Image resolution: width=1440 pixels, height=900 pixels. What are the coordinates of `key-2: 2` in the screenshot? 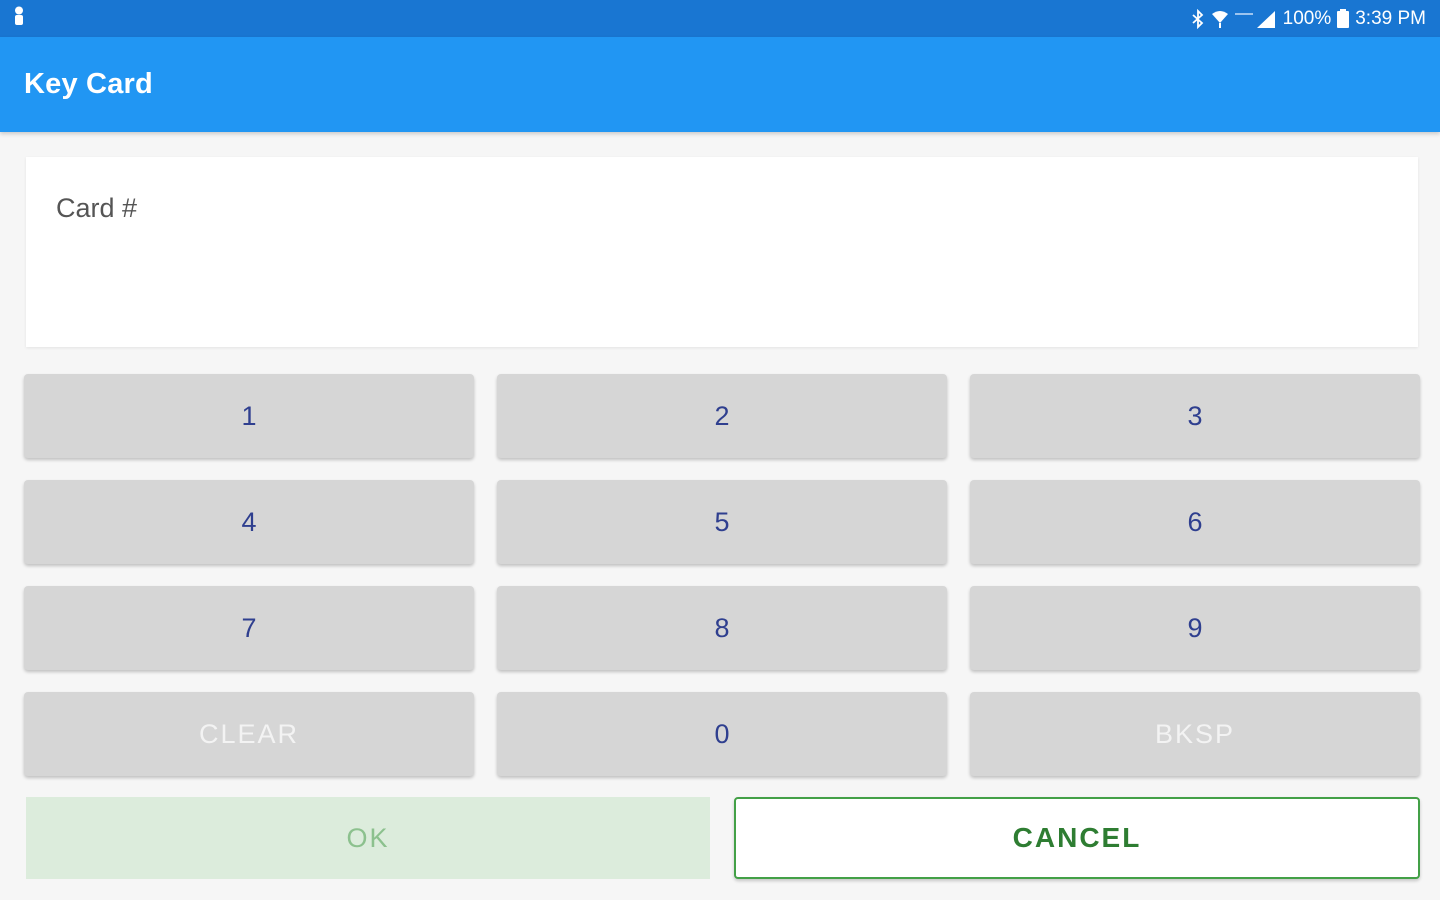 It's located at (722, 416).